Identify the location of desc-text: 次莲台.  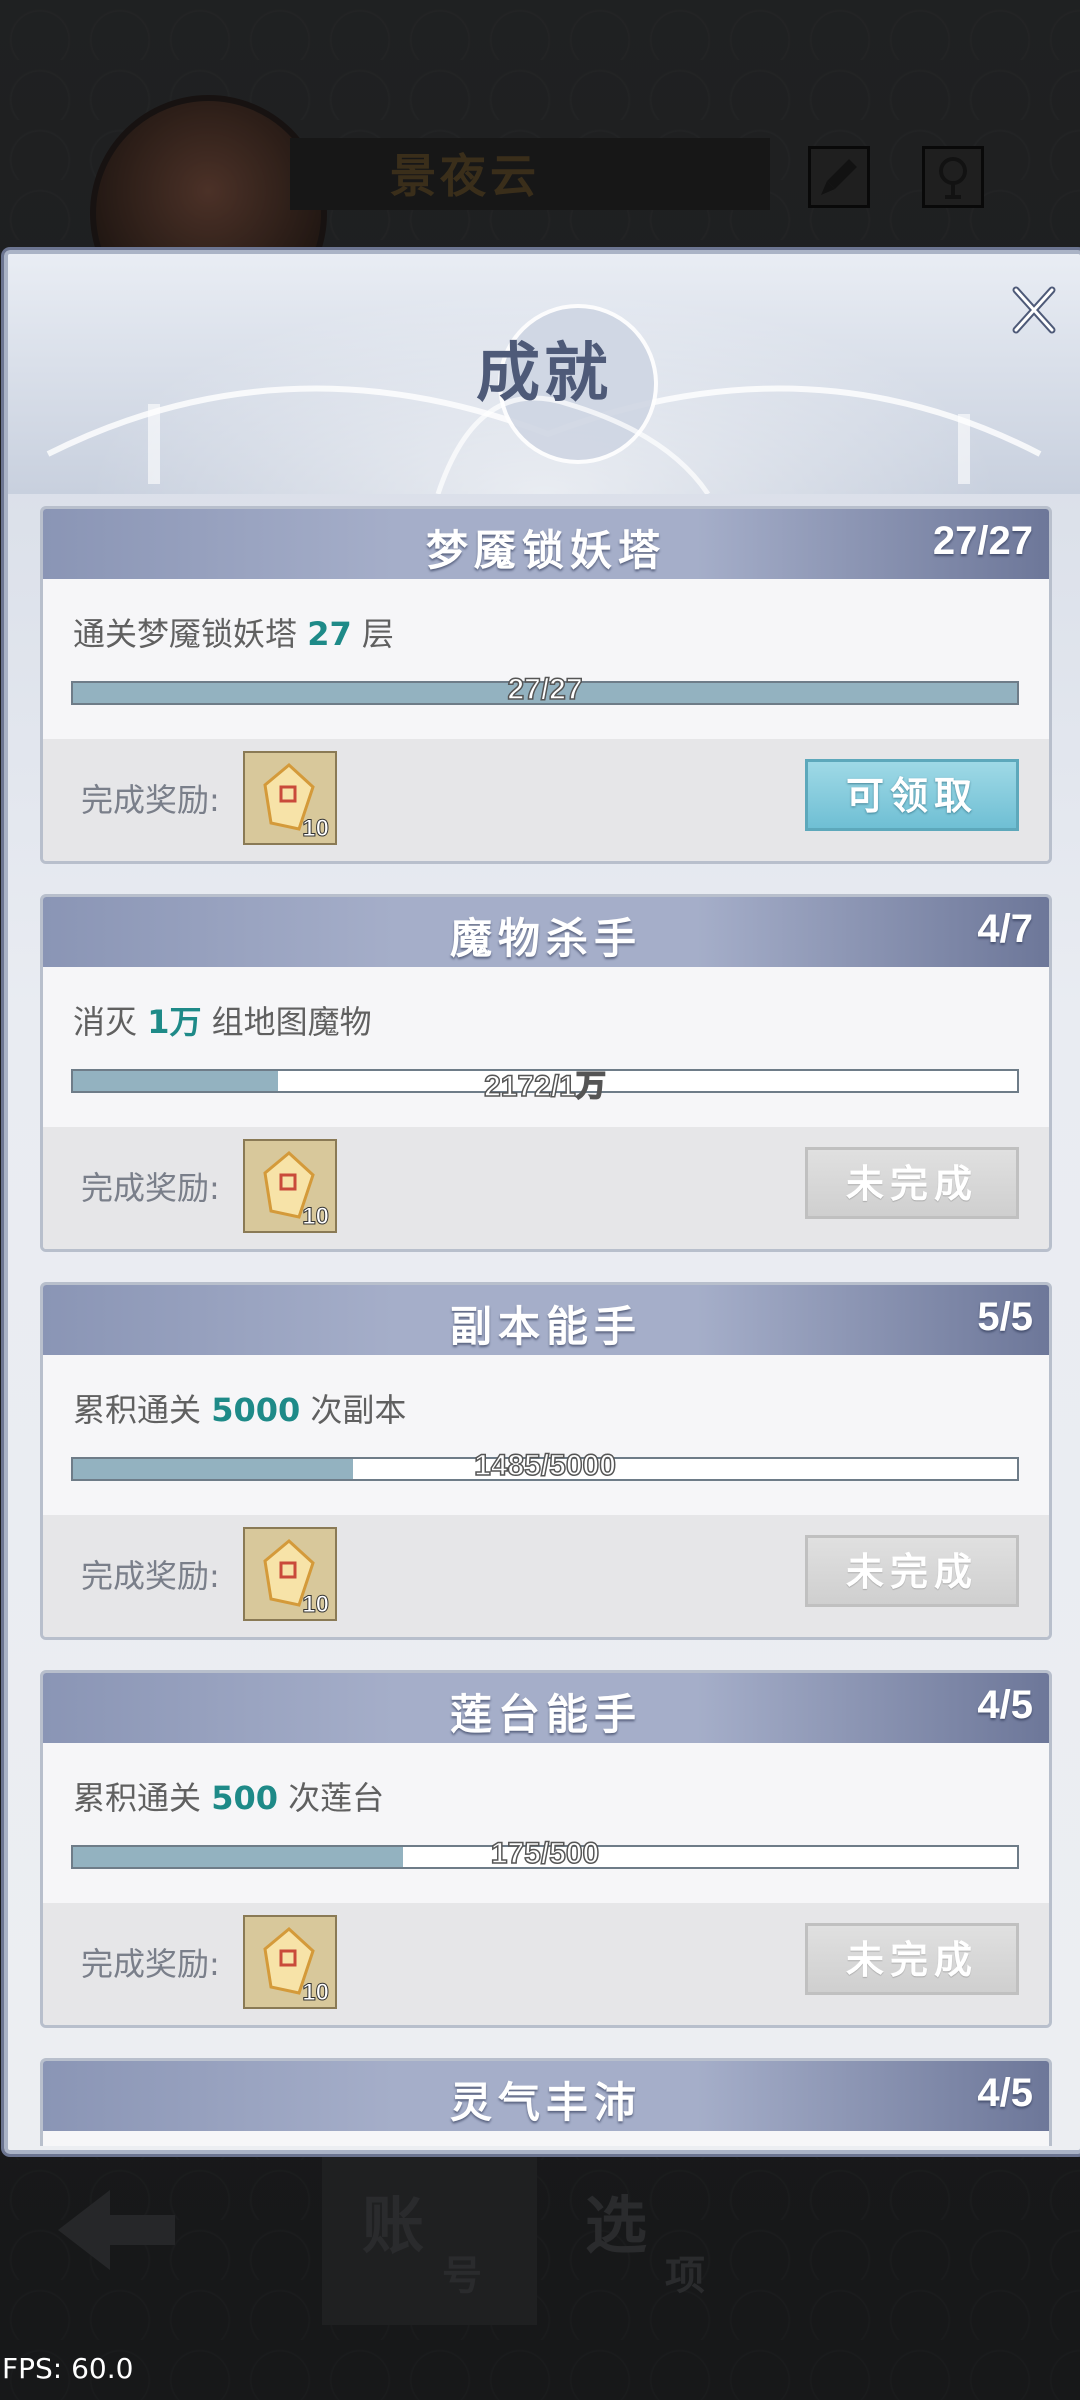
(331, 1798).